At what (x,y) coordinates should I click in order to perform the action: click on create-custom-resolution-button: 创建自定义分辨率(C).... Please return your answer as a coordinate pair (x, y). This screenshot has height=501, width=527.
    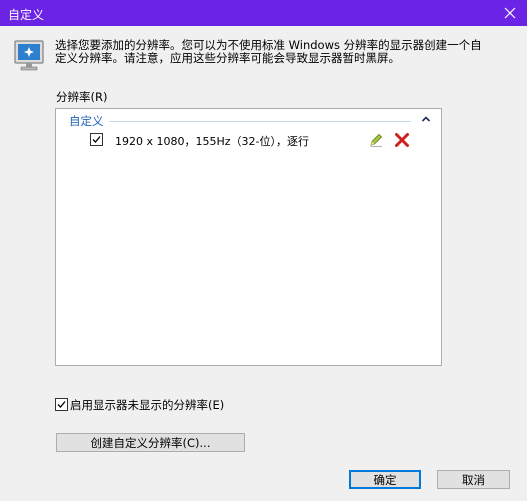
    Looking at the image, I should click on (150, 442).